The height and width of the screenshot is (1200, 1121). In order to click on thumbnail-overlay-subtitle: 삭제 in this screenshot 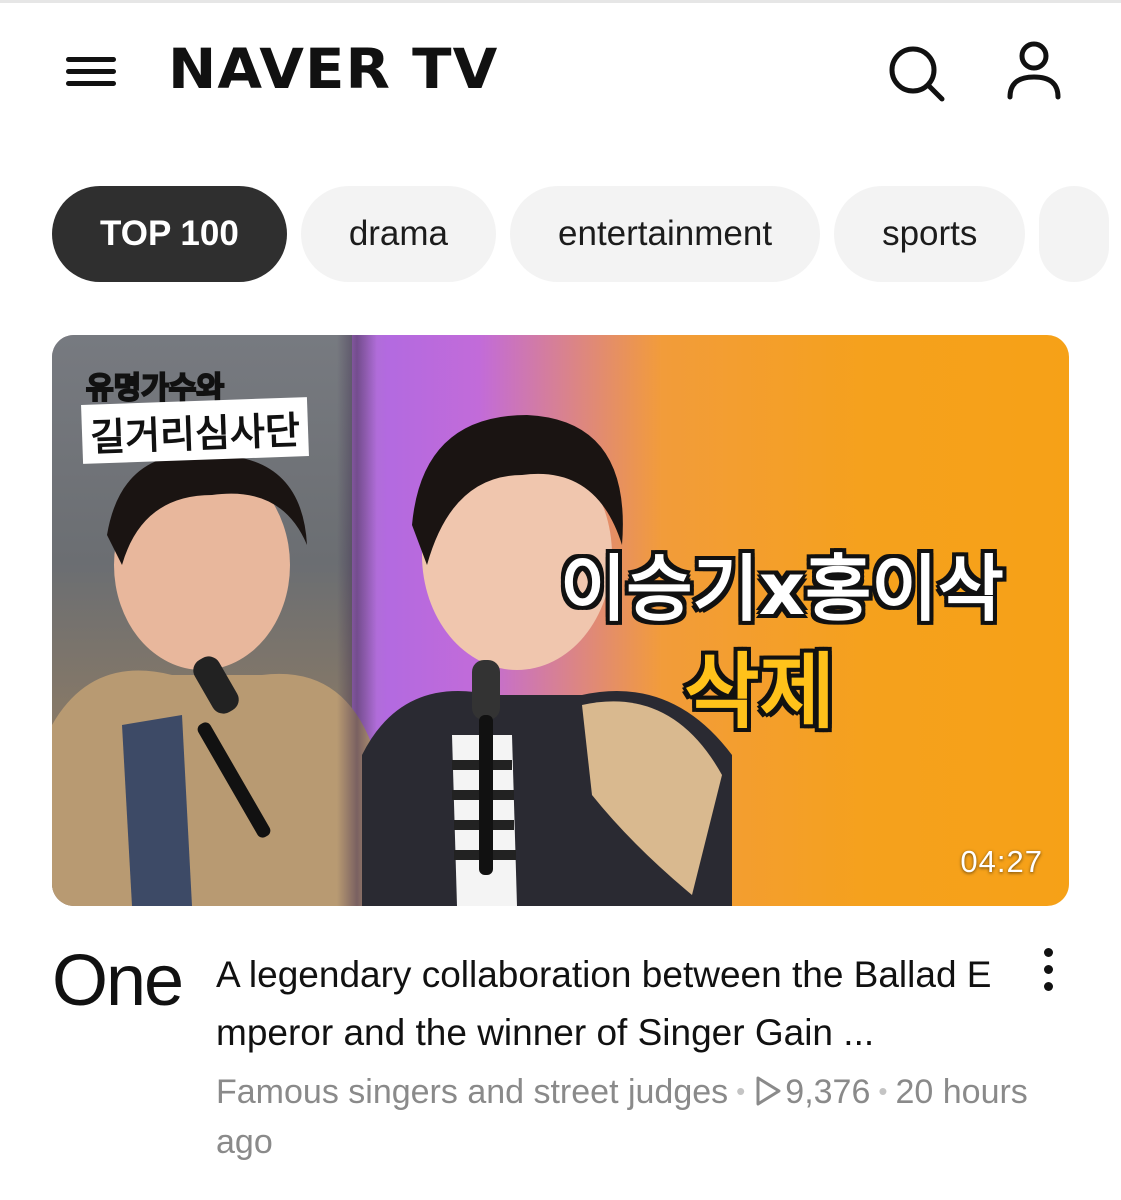, I will do `click(759, 692)`.